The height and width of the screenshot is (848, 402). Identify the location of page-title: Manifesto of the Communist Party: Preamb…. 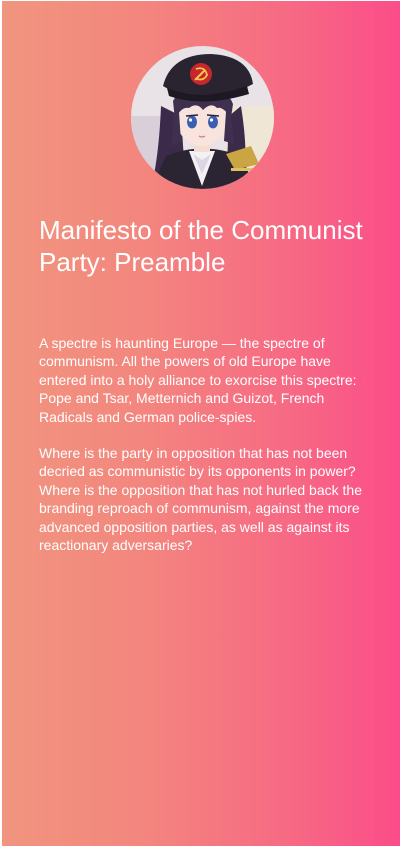
(201, 246).